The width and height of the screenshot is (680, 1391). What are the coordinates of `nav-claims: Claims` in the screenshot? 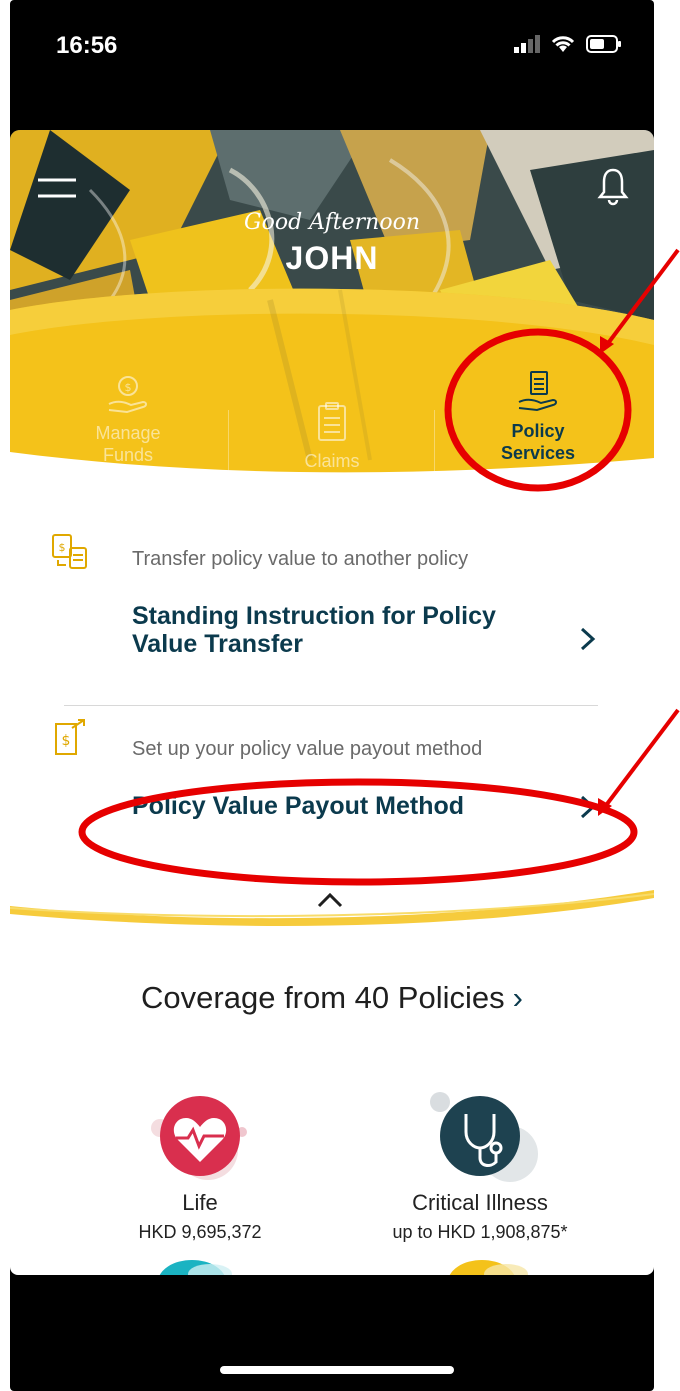 It's located at (332, 425).